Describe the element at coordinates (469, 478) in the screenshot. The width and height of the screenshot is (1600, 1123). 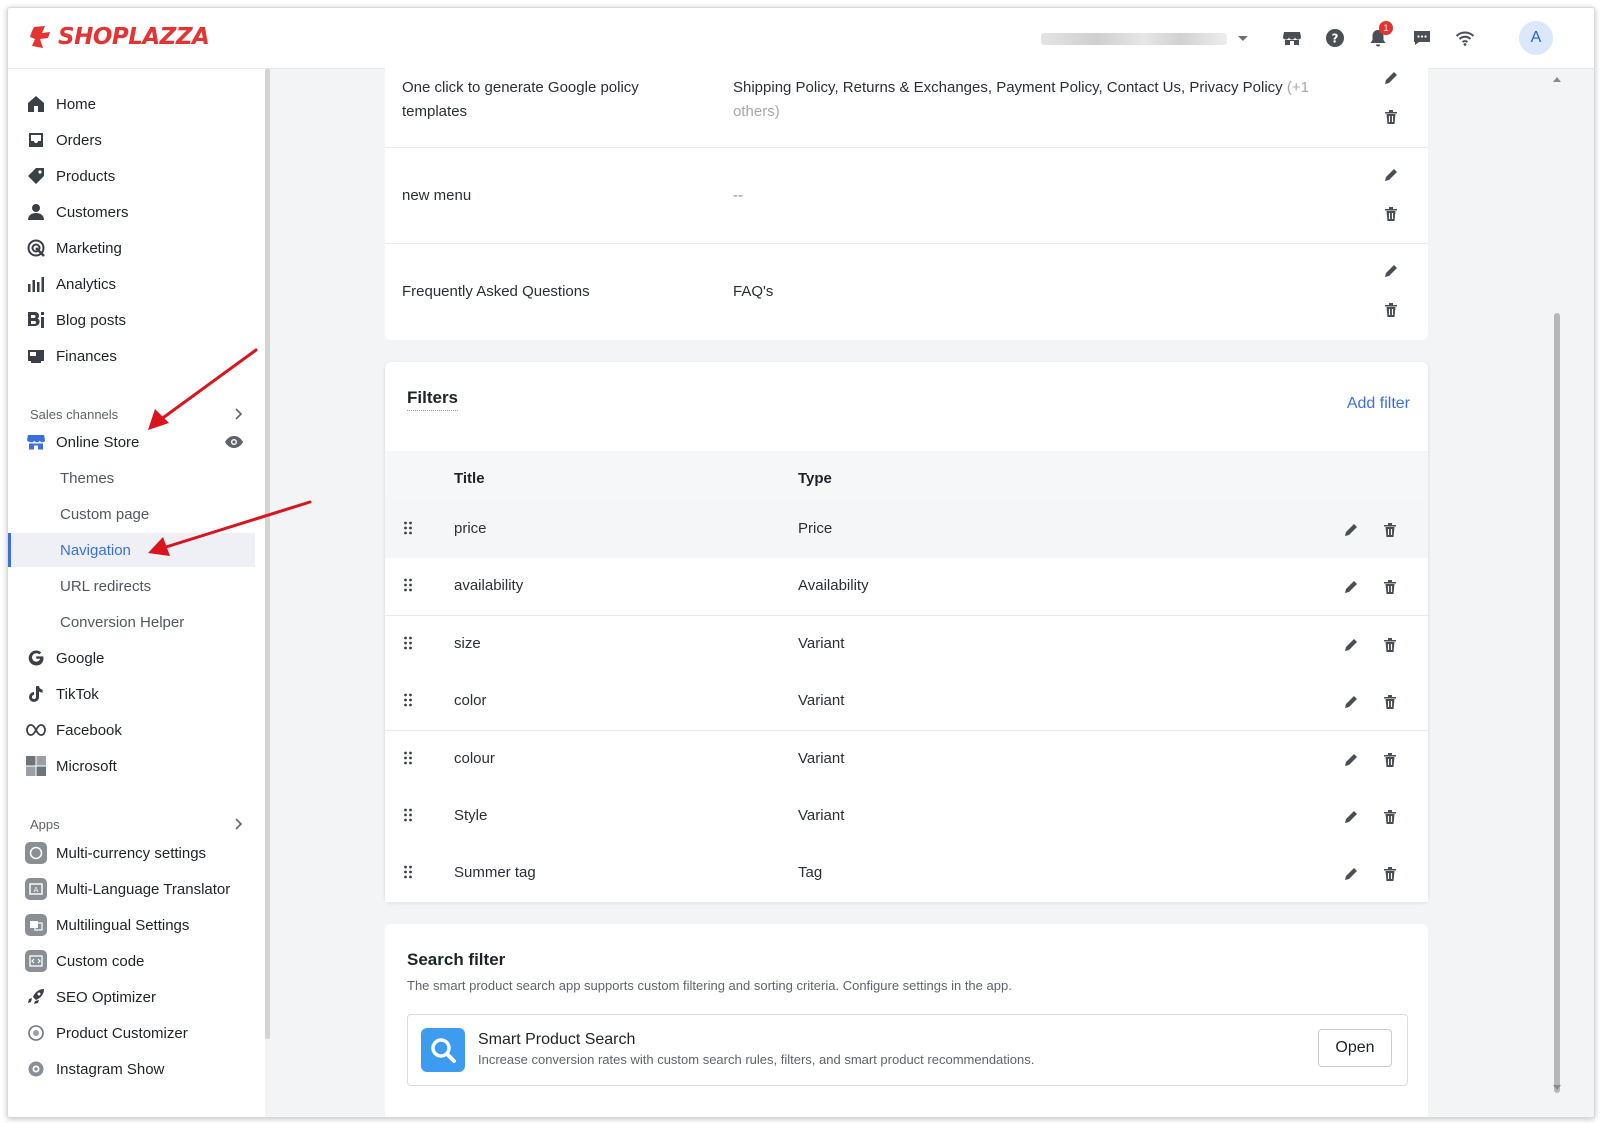
I see `column-header-title: Title` at that location.